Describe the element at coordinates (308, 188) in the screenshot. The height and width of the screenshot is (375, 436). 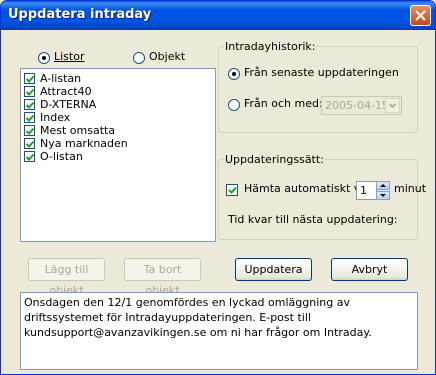
I see `auto-update-label: Hämta automatiskt var` at that location.